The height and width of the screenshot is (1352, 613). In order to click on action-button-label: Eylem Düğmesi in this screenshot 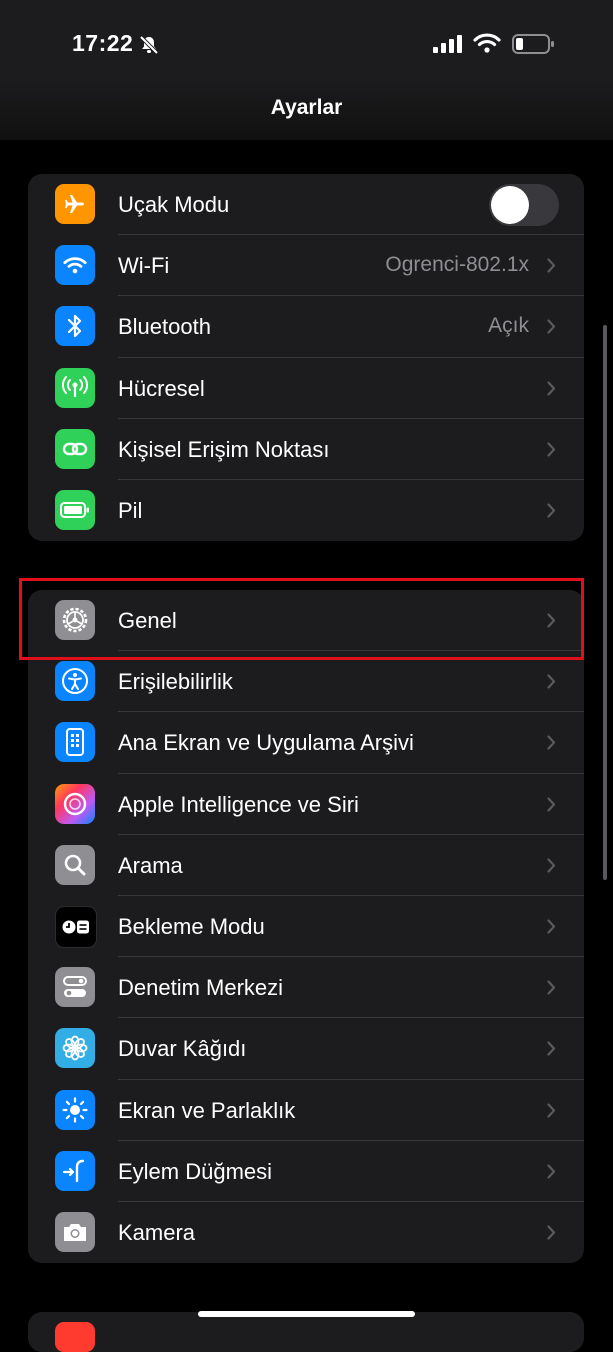, I will do `click(195, 1171)`.